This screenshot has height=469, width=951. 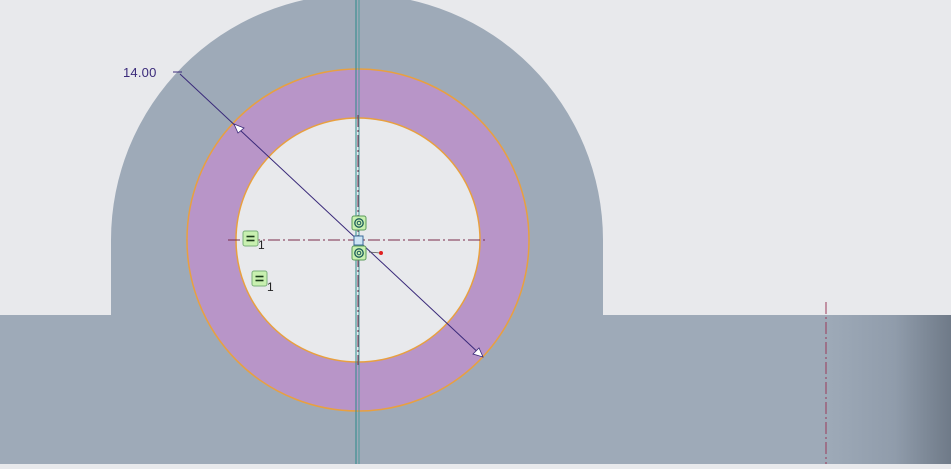 What do you see at coordinates (140, 72) in the screenshot?
I see `diameter-dimension-value: 14.00` at bounding box center [140, 72].